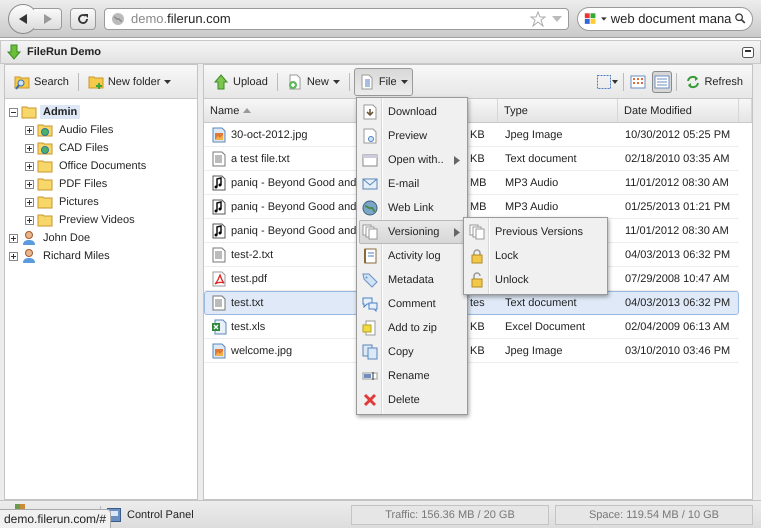  I want to click on date-modified: 01/25/2013 01:21 PM, so click(678, 207).